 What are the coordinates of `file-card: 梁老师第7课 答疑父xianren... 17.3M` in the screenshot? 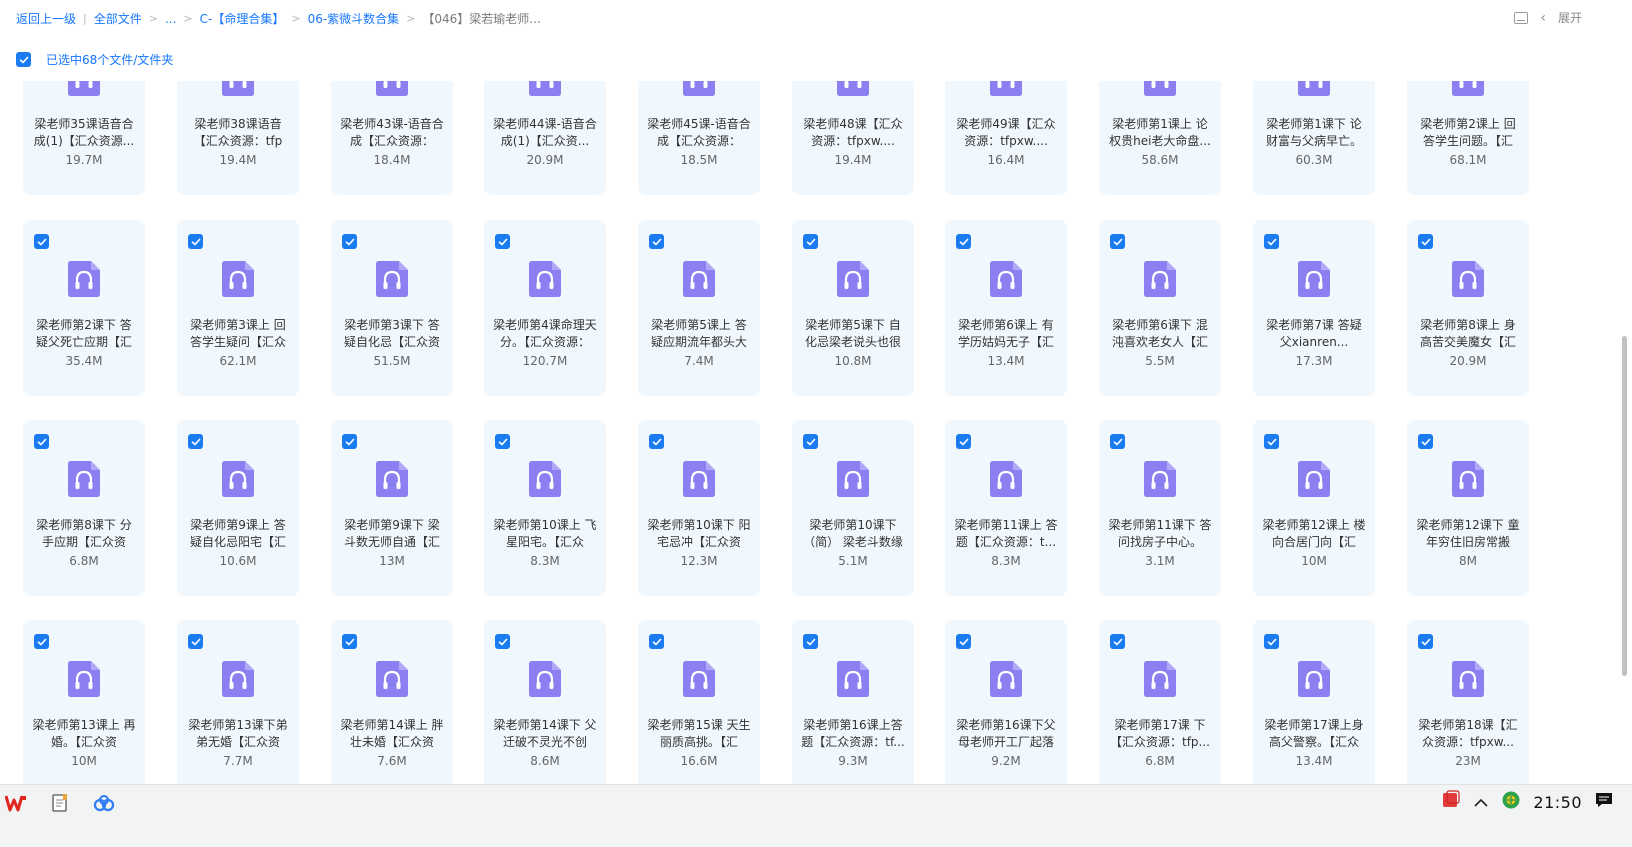 It's located at (1314, 308).